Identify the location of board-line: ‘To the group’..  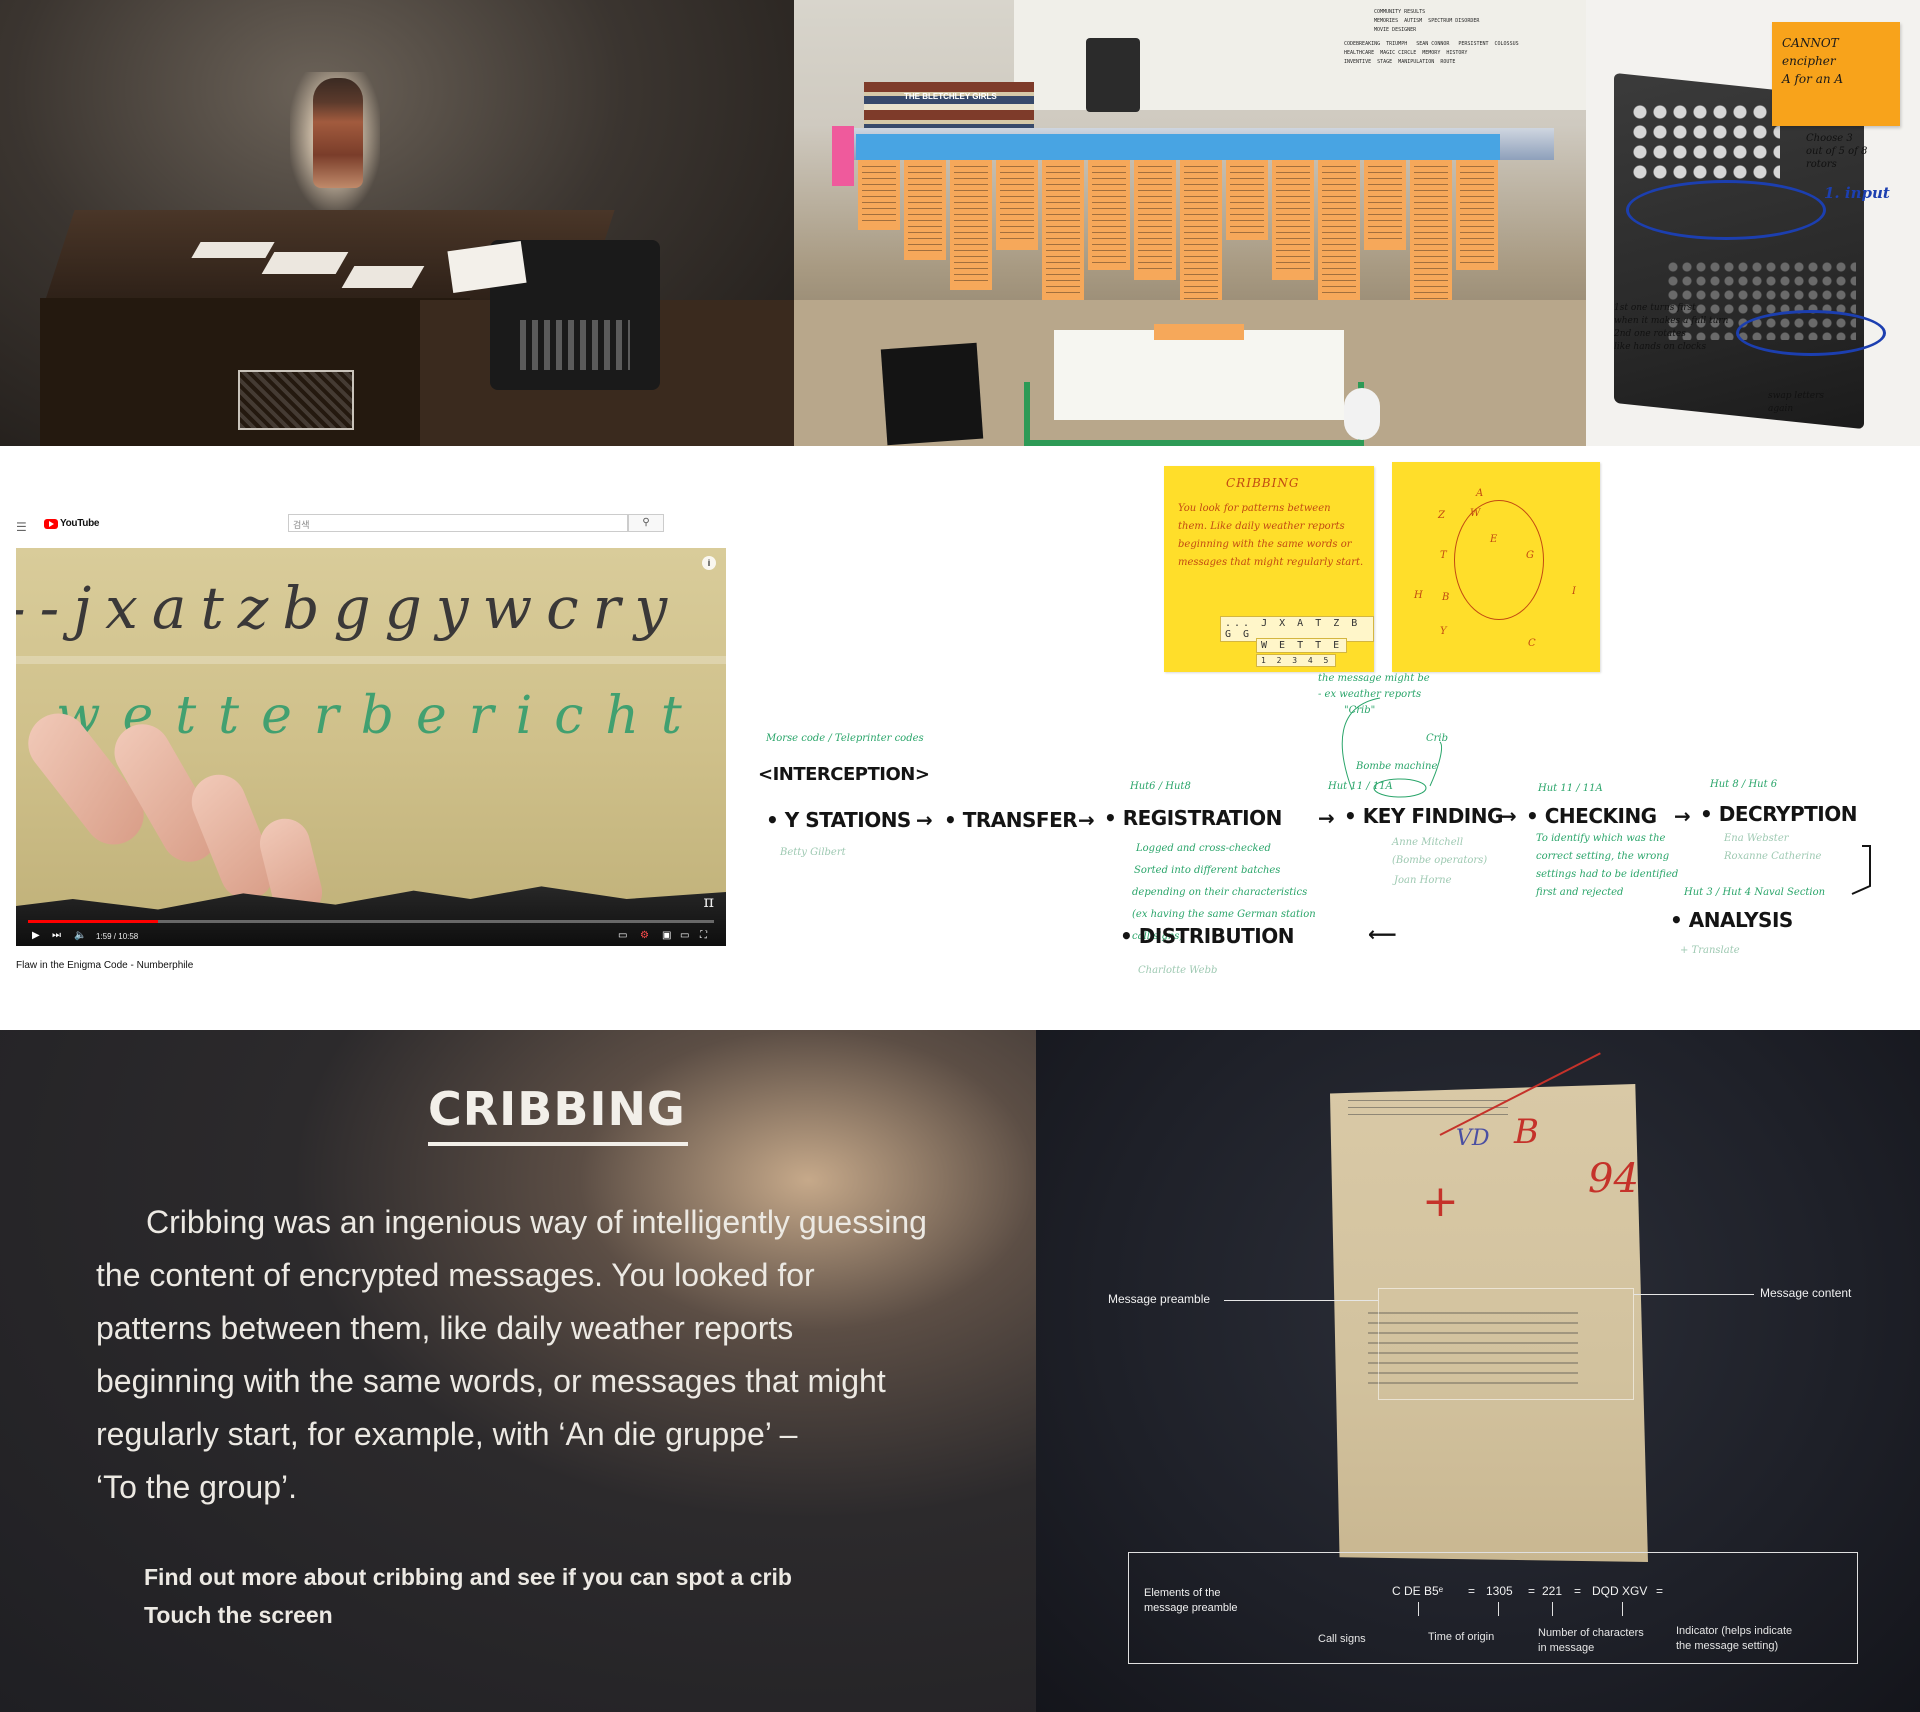
(197, 1487).